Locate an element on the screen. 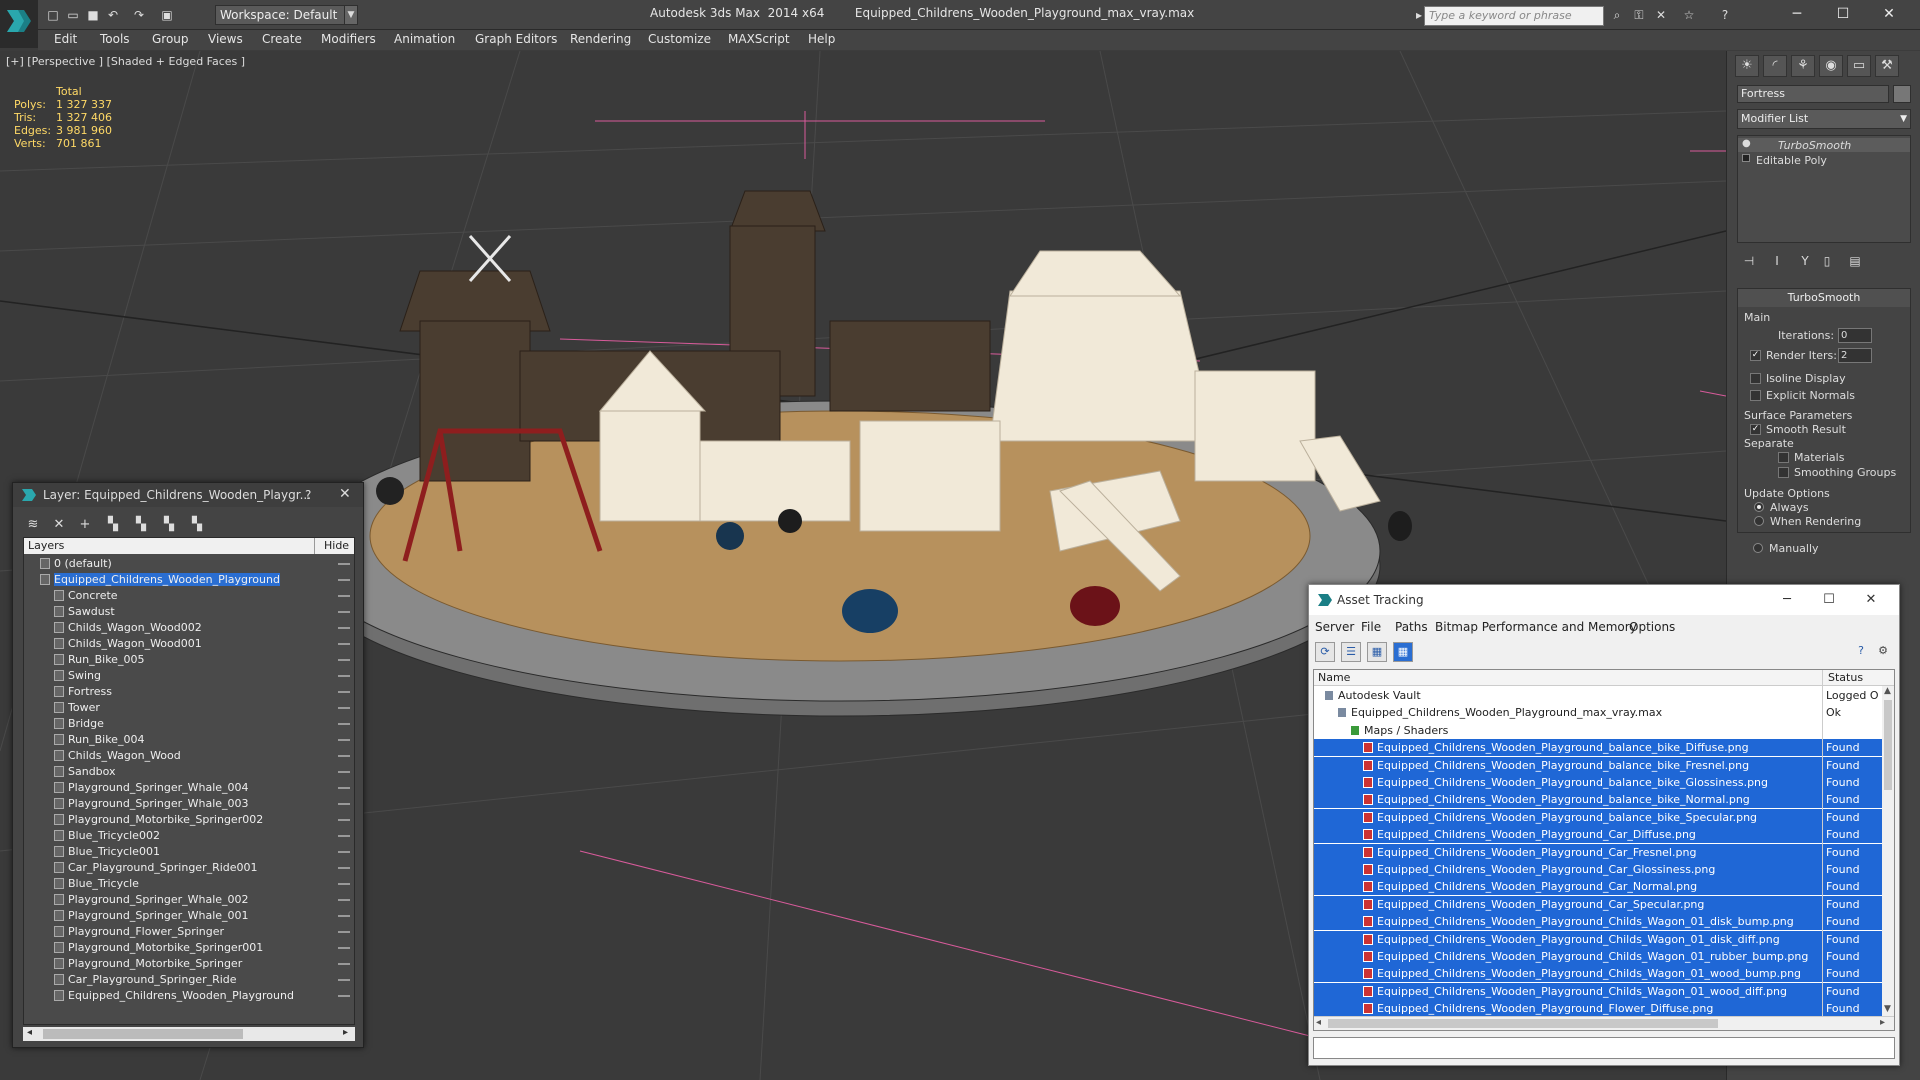  motion-tab-icon: ◉ is located at coordinates (1831, 66).